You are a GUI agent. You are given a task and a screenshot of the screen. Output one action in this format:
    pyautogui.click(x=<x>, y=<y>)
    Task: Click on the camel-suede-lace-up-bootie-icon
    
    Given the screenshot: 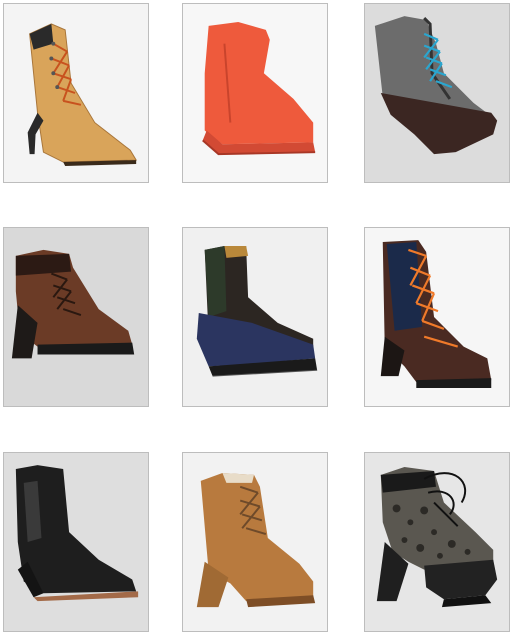 What is the action you would take?
    pyautogui.click(x=256, y=540)
    